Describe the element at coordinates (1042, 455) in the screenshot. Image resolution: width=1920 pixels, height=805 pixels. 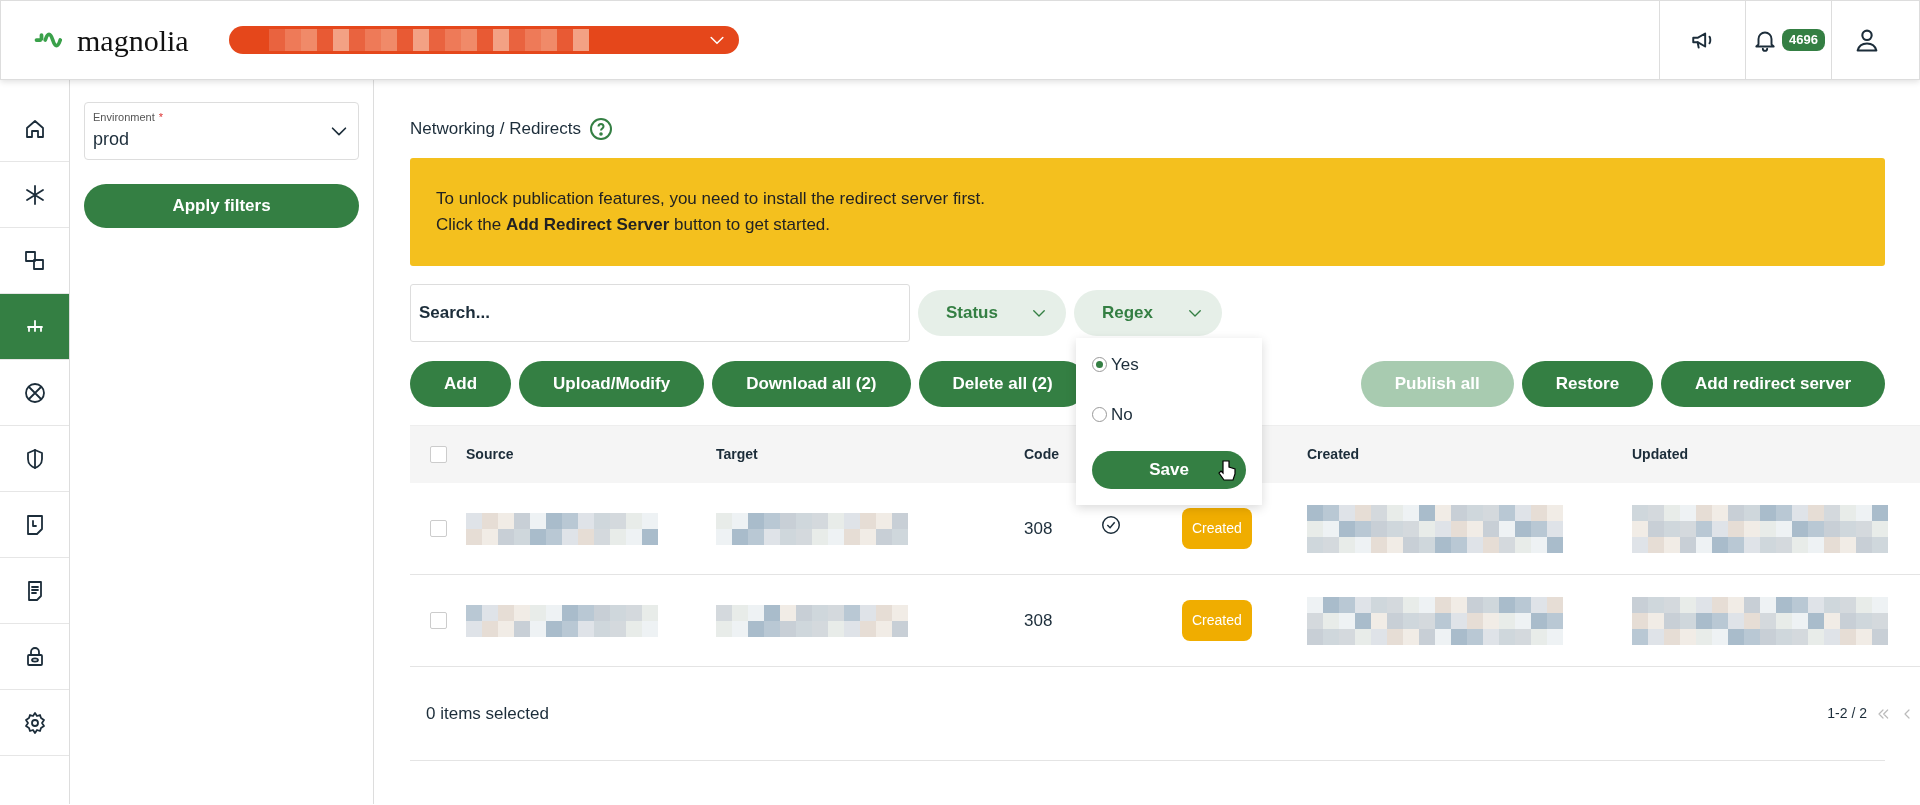
I see `column-header: Code` at that location.